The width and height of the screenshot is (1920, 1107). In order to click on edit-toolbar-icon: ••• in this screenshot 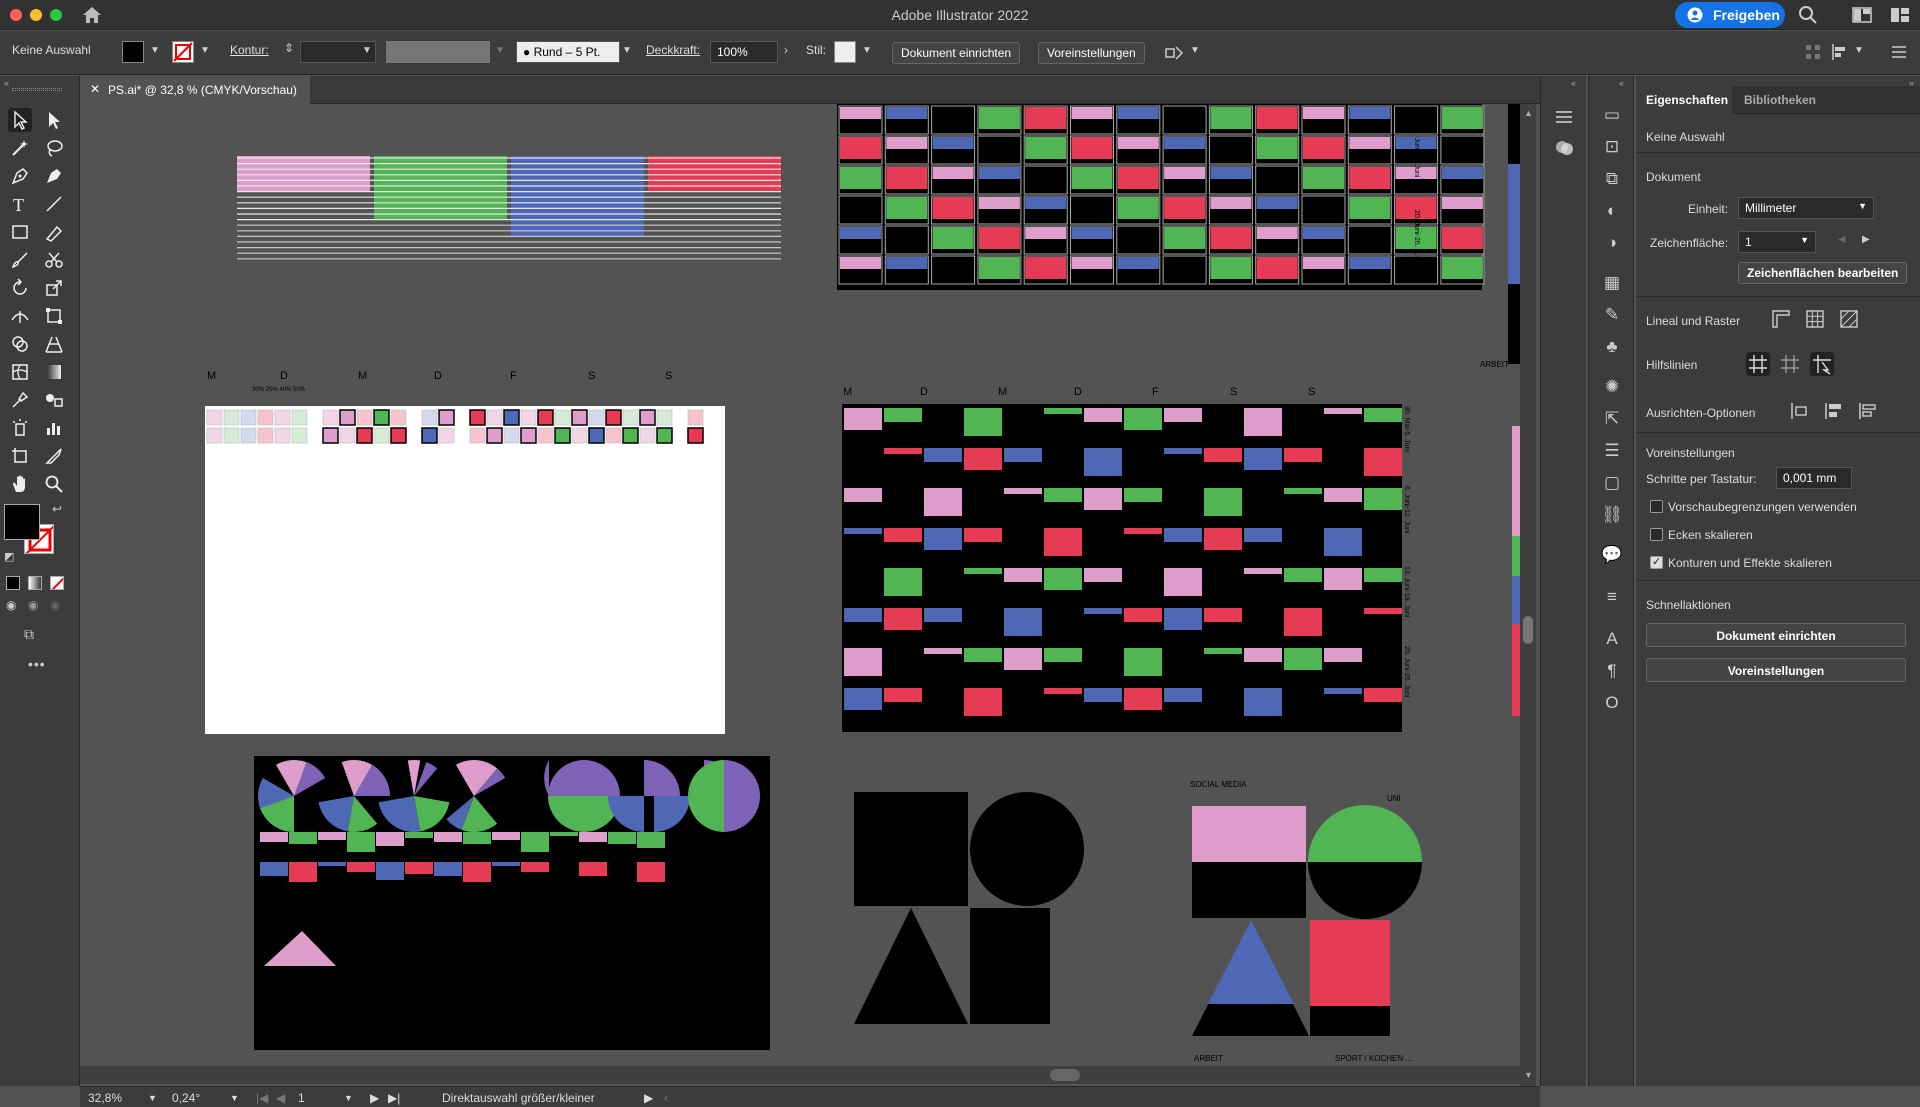, I will do `click(37, 664)`.